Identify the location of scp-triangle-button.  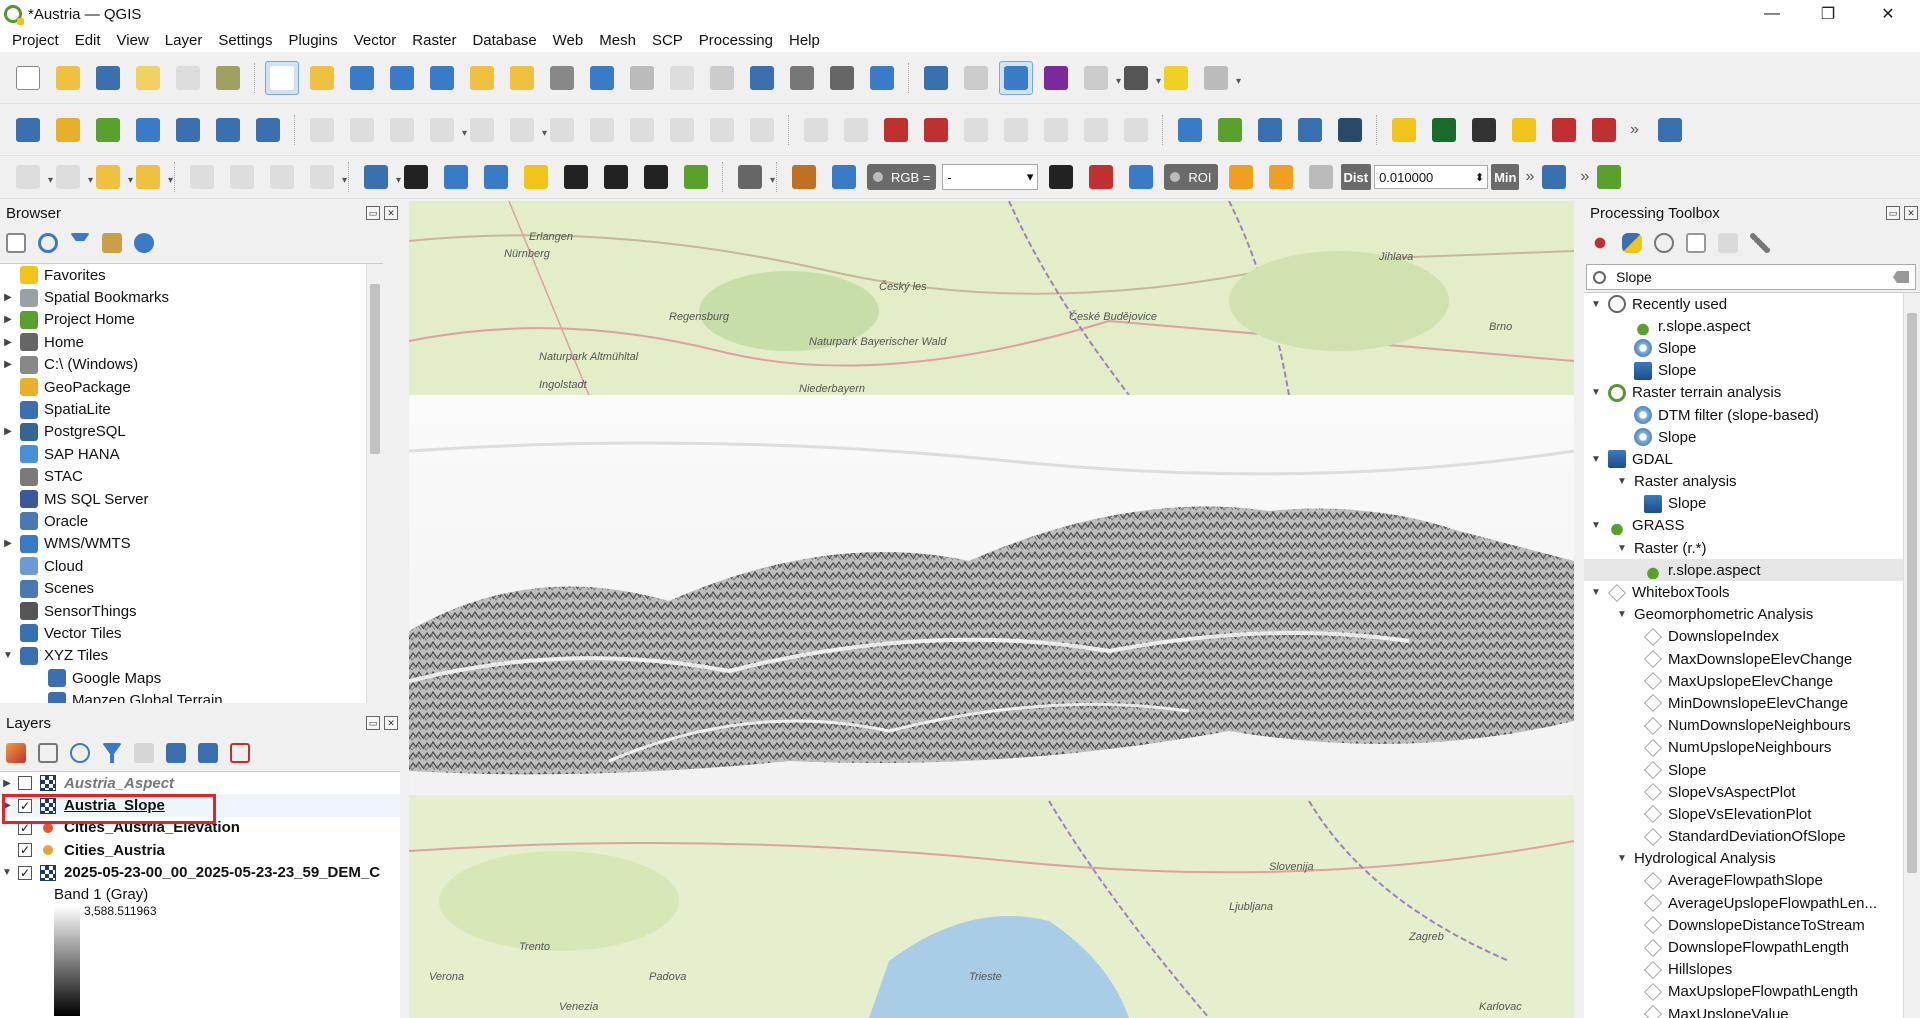
(1230, 130).